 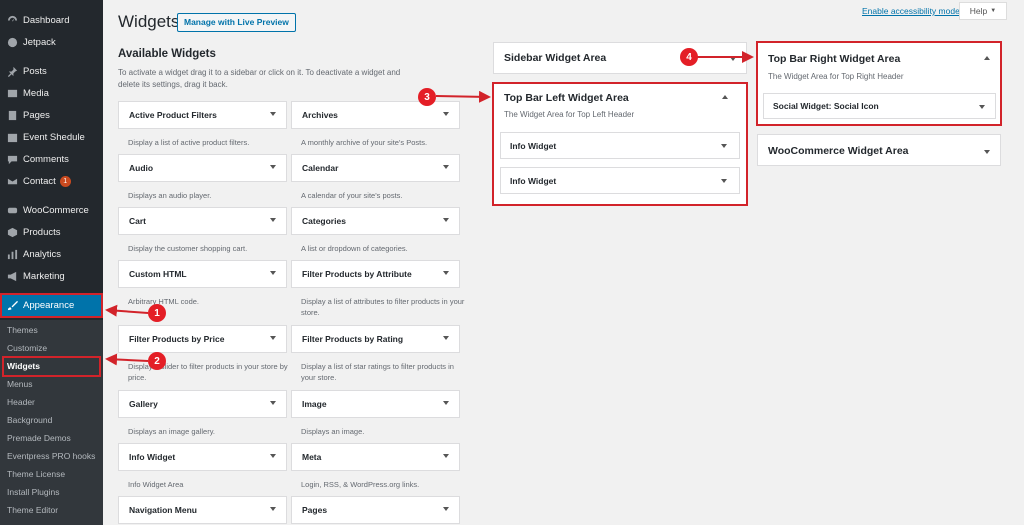 What do you see at coordinates (375, 115) in the screenshot?
I see `widget-archives: Archives` at bounding box center [375, 115].